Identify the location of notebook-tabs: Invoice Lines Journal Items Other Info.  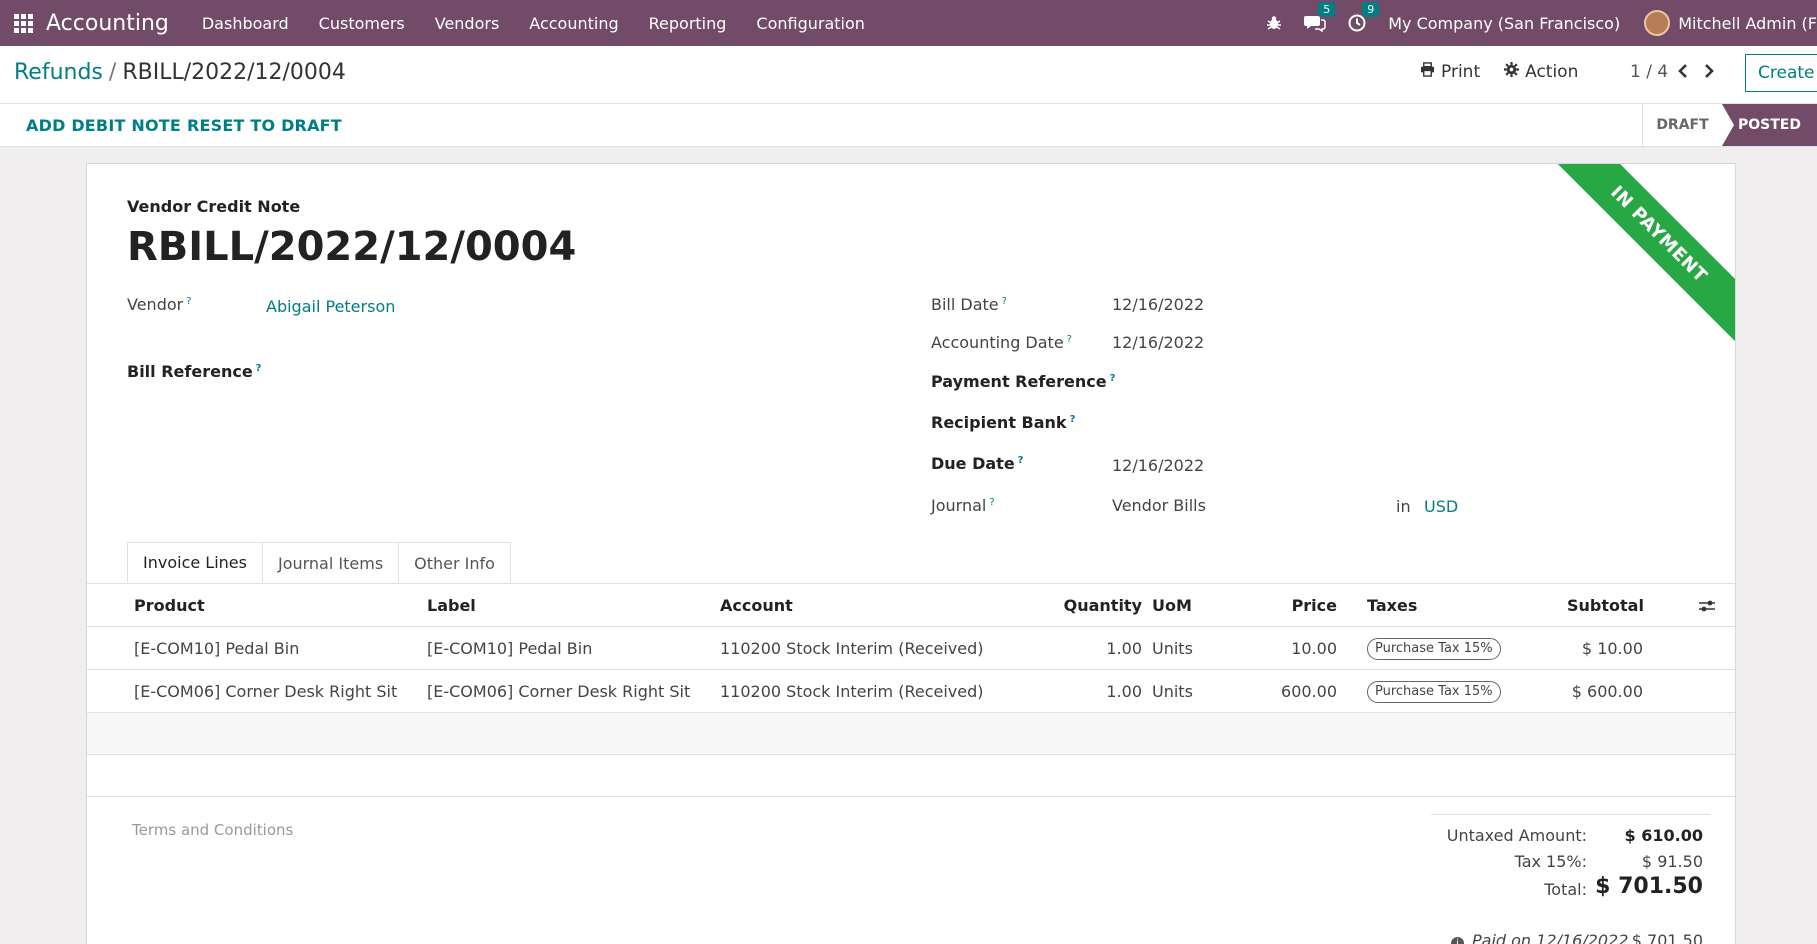
(319, 562).